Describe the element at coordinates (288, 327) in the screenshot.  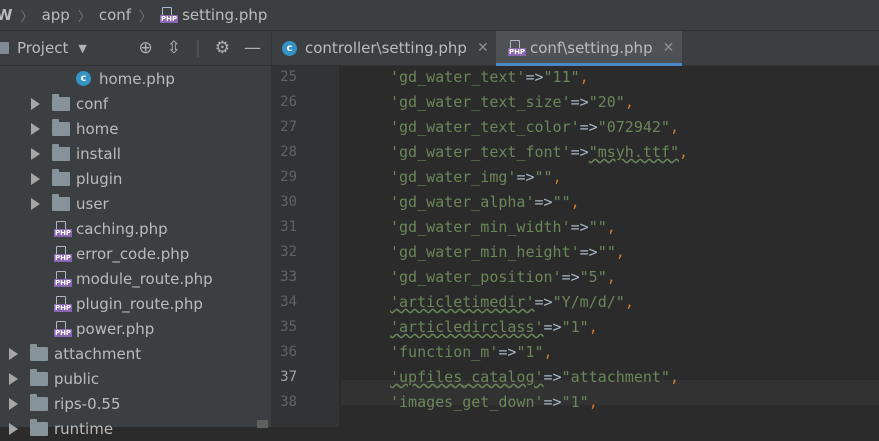
I see `line-number: 35` at that location.